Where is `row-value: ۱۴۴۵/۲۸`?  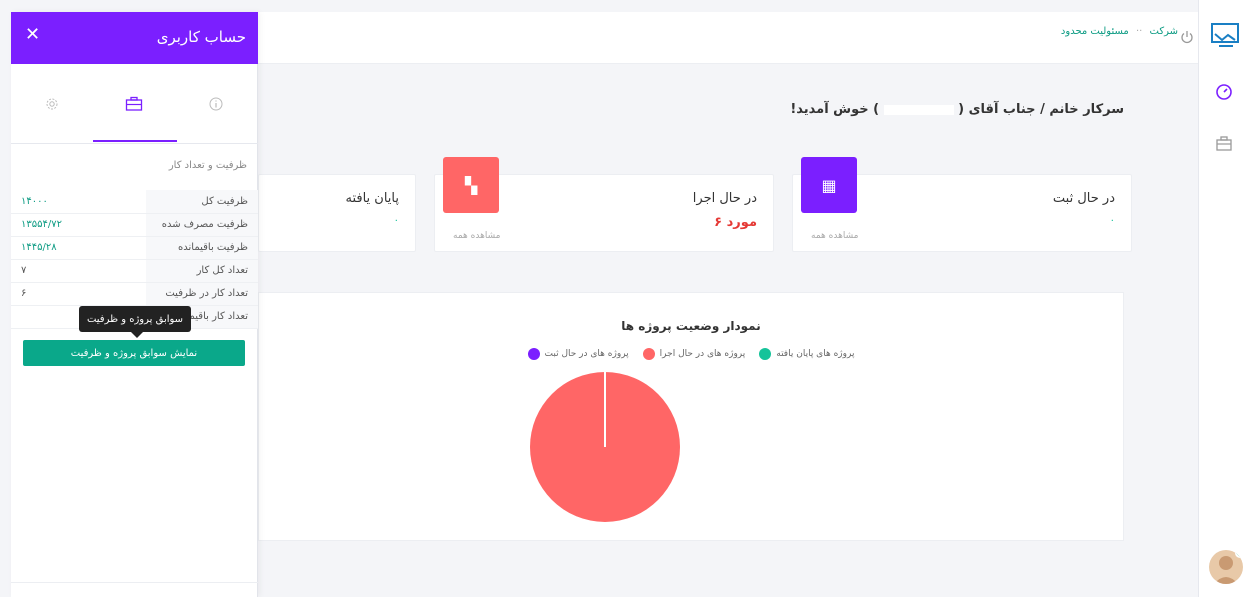
row-value: ۱۴۴۵/۲۸ is located at coordinates (78, 248).